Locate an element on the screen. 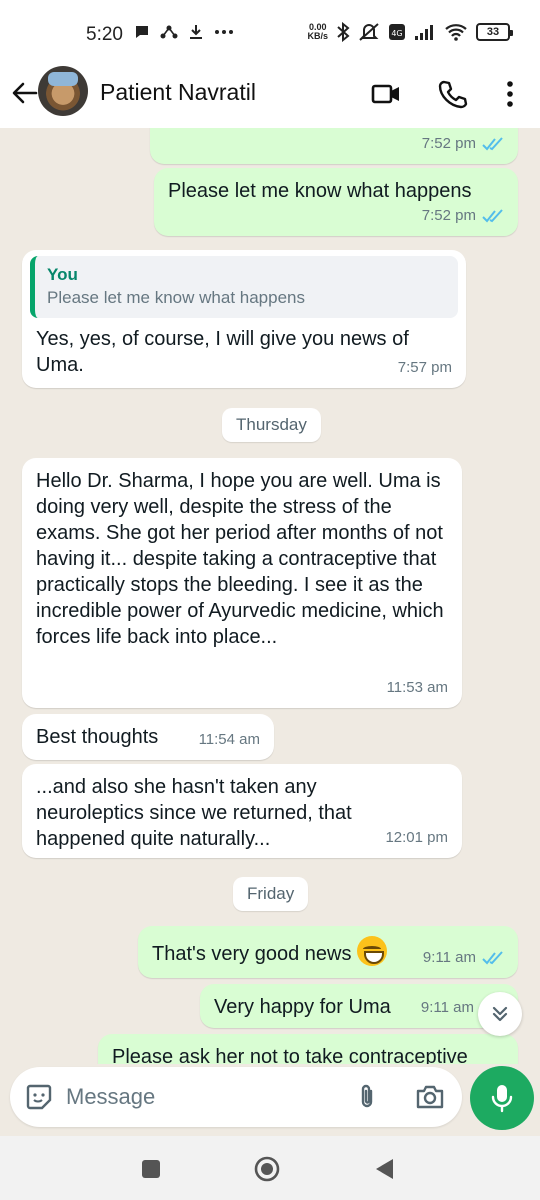 This screenshot has height=1200, width=540. message-meta: 11:53 am is located at coordinates (417, 687).